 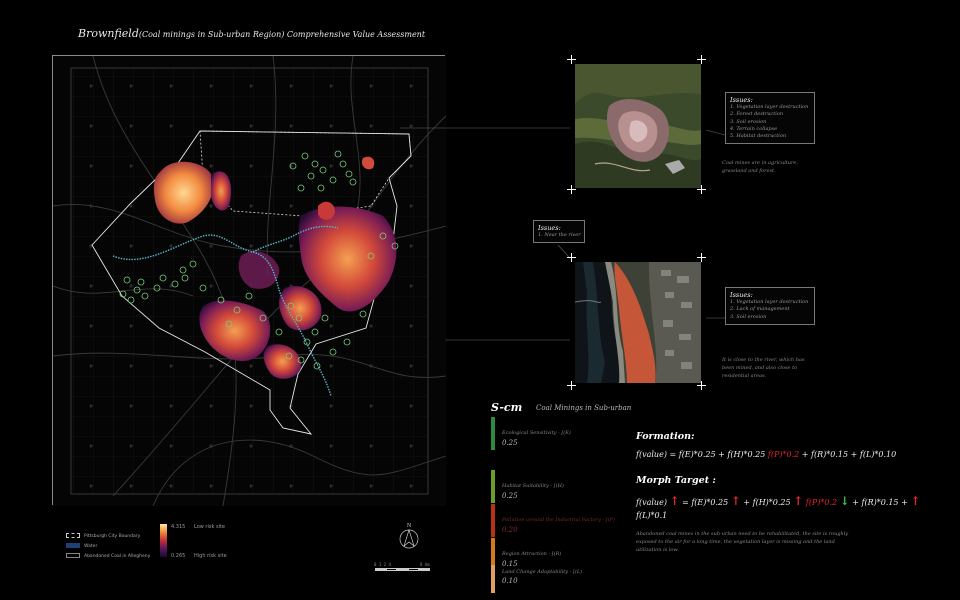 I want to click on site-1-aerial-photo, so click(x=638, y=126).